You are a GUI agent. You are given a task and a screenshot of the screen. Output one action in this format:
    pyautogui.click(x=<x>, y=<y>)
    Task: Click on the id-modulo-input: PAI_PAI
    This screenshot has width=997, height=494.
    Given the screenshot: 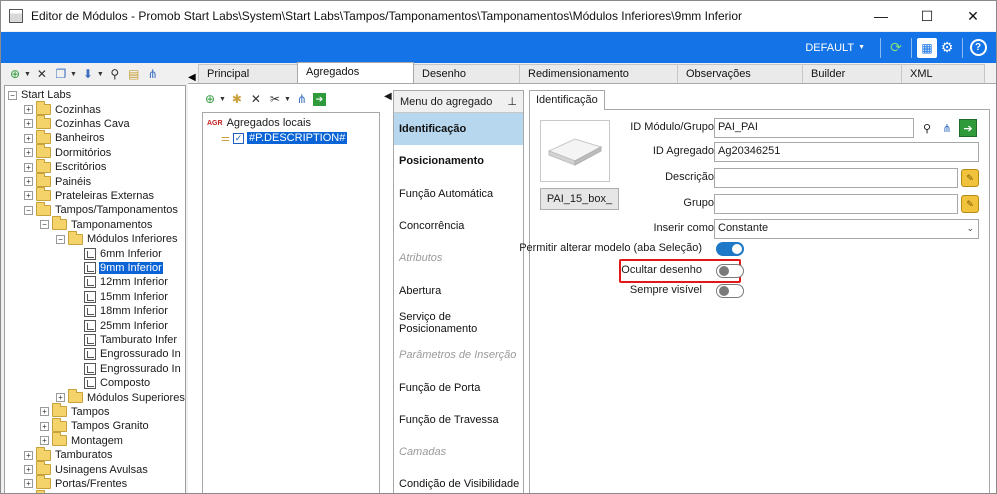 What is the action you would take?
    pyautogui.click(x=814, y=128)
    